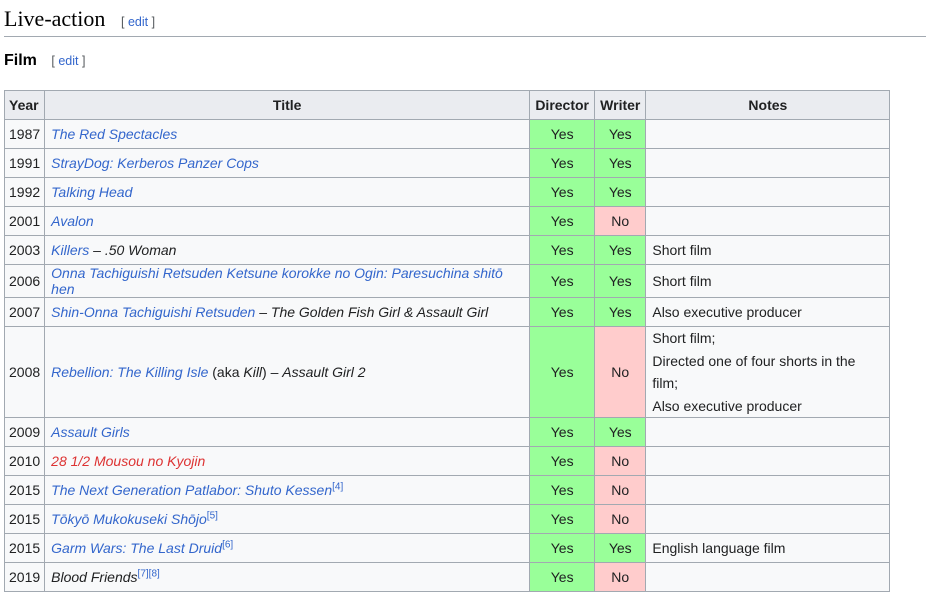 The width and height of the screenshot is (927, 592). I want to click on cell-title: Avalon, so click(287, 221).